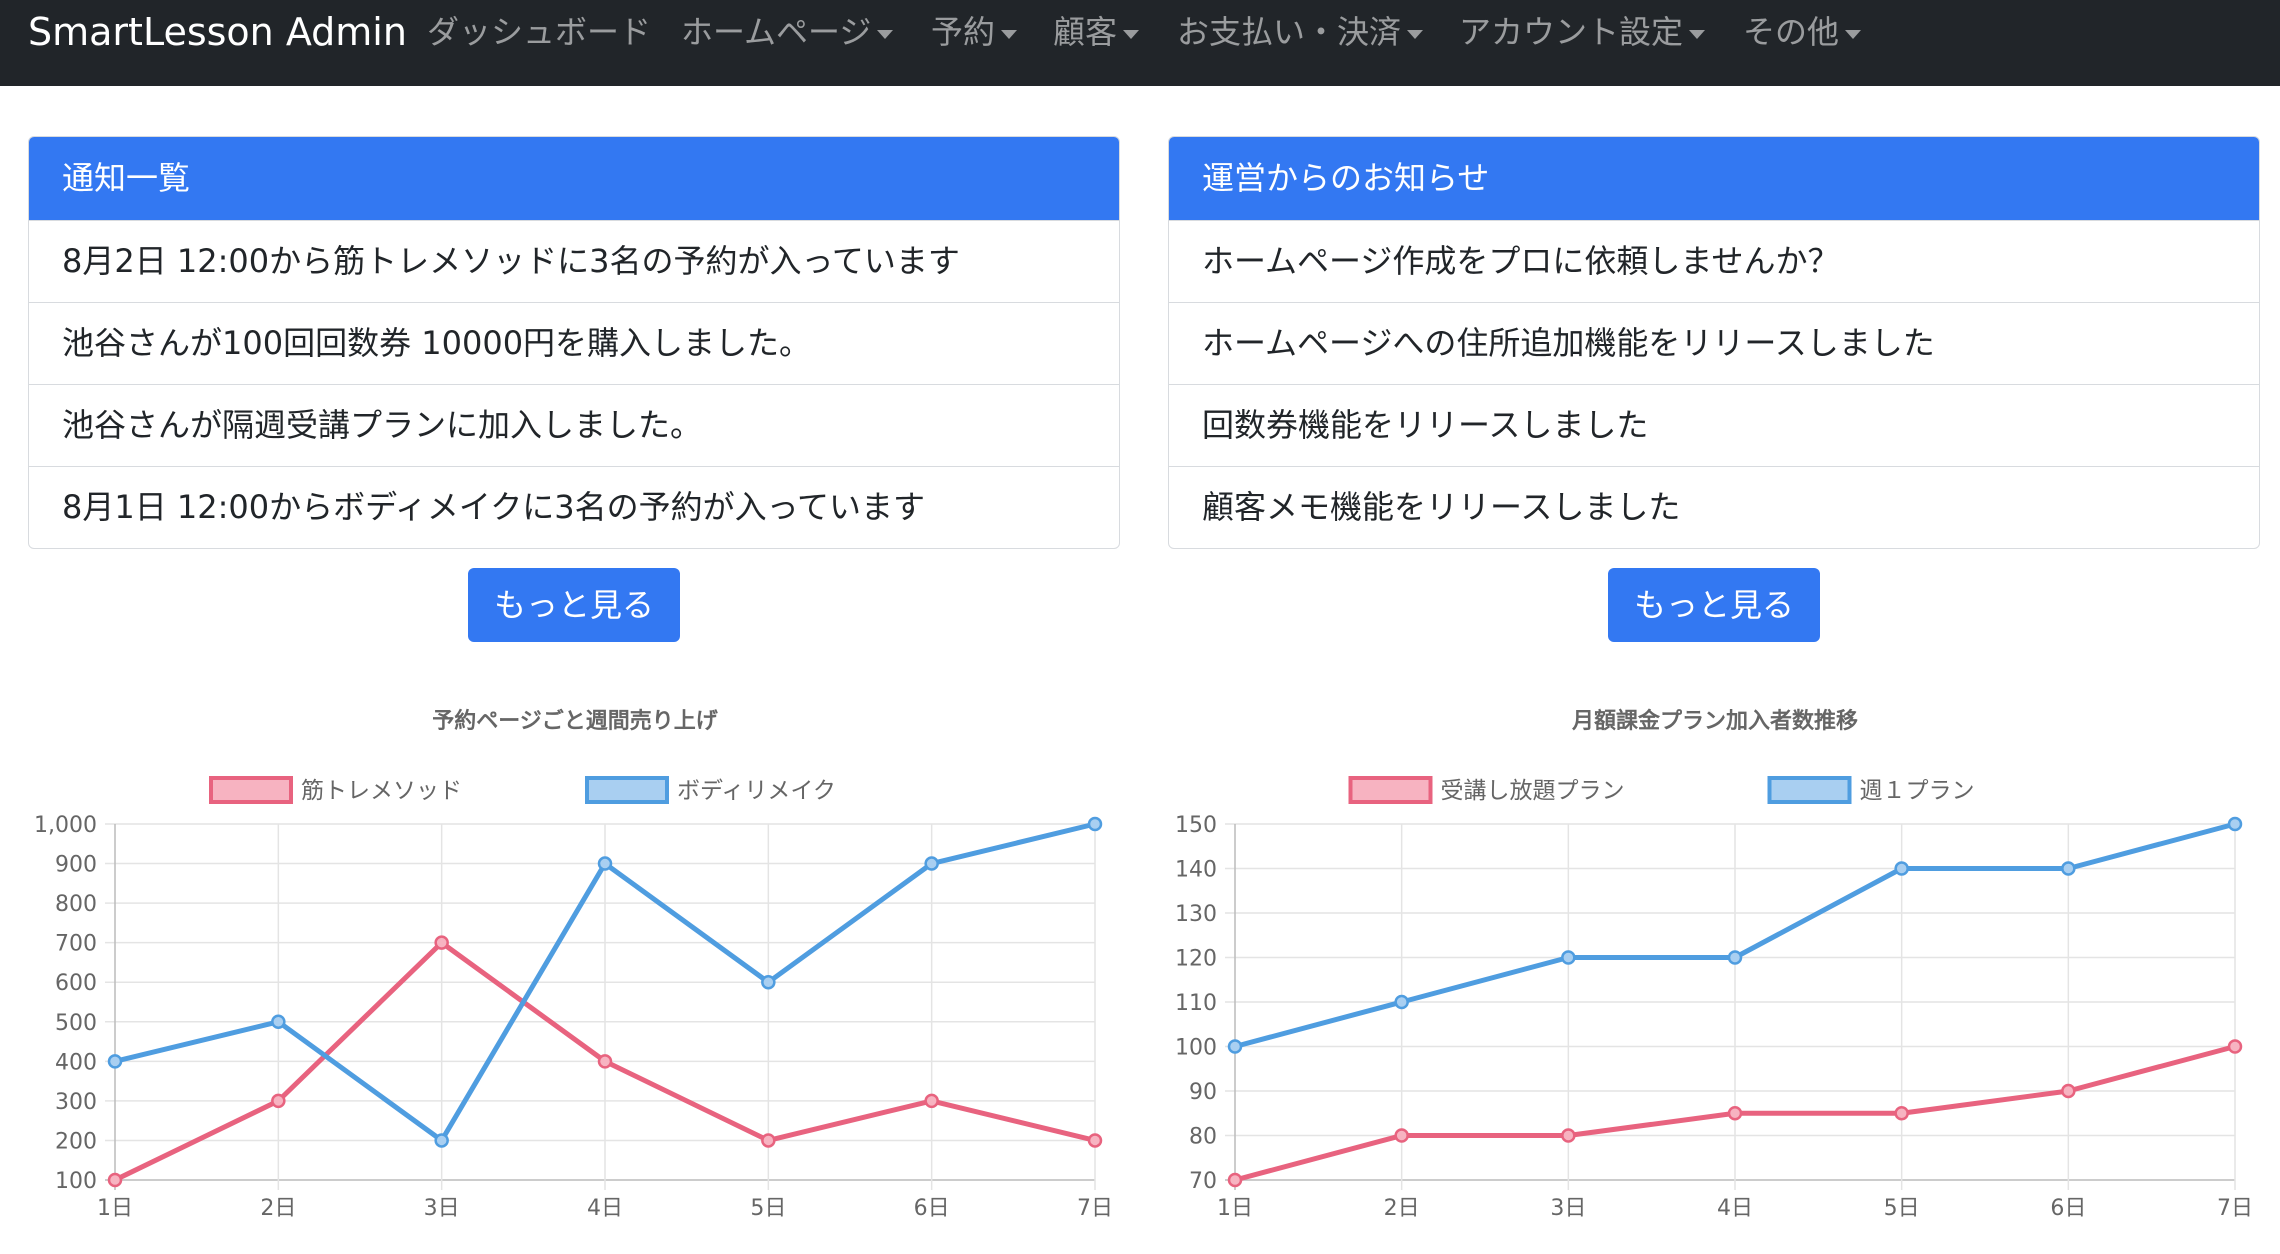 The height and width of the screenshot is (1254, 2280). I want to click on nav-payment-label: お支払い・決済, so click(1289, 32).